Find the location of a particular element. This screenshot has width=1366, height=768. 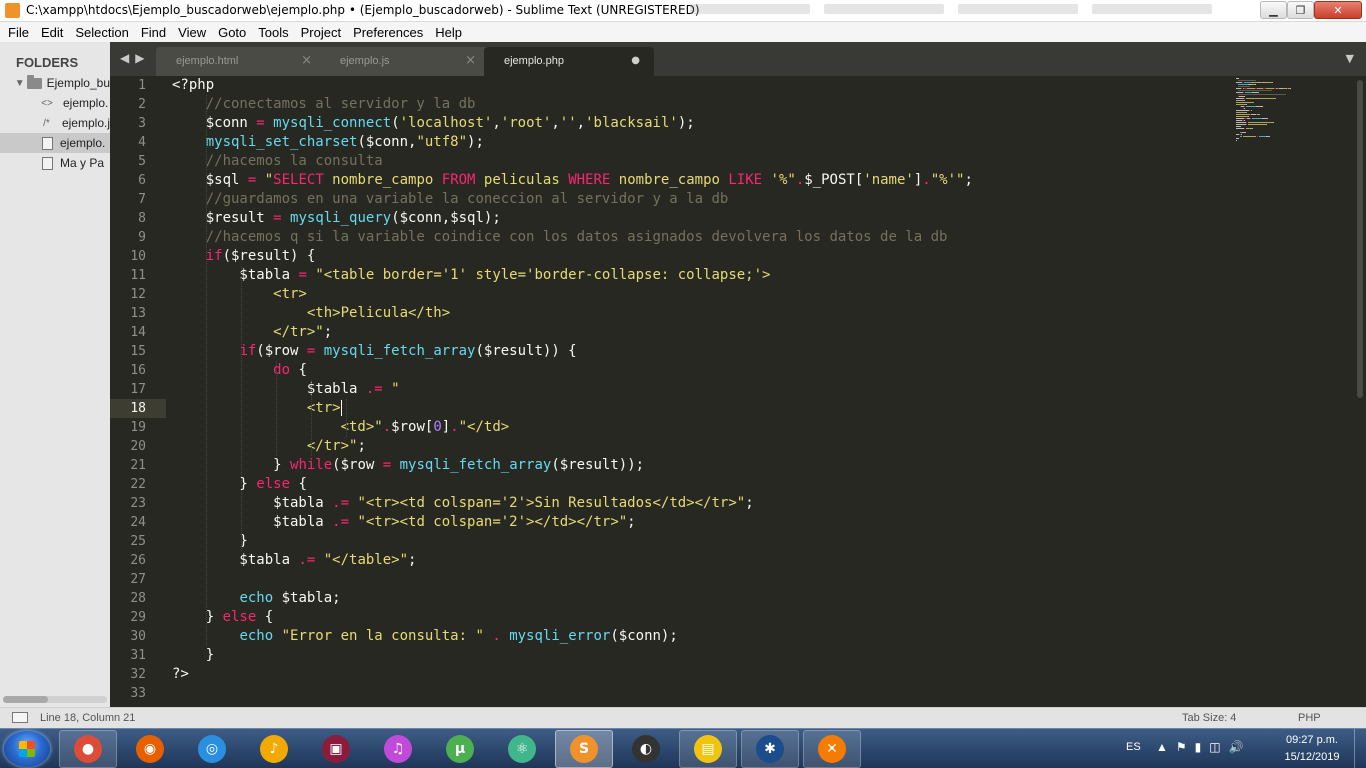

tab-ejemplo-html: ejemplo.html × is located at coordinates (241, 61).